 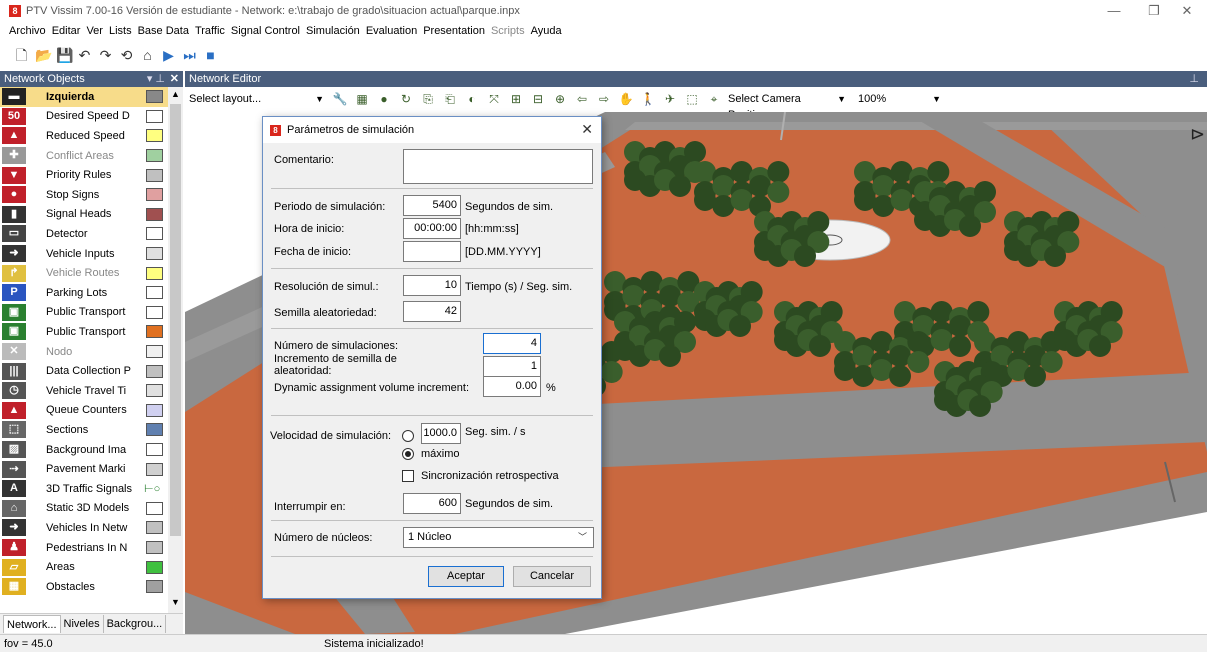 I want to click on menu-editar: Editar, so click(x=66, y=31).